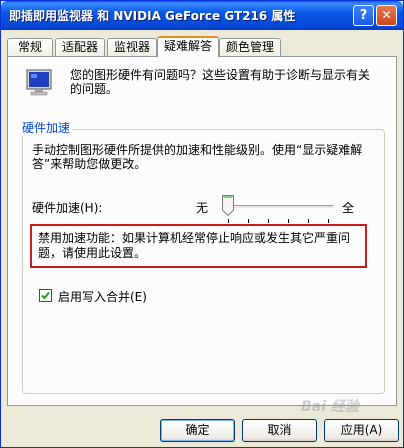 The image size is (404, 448). What do you see at coordinates (39, 82) in the screenshot?
I see `monitor-icon` at bounding box center [39, 82].